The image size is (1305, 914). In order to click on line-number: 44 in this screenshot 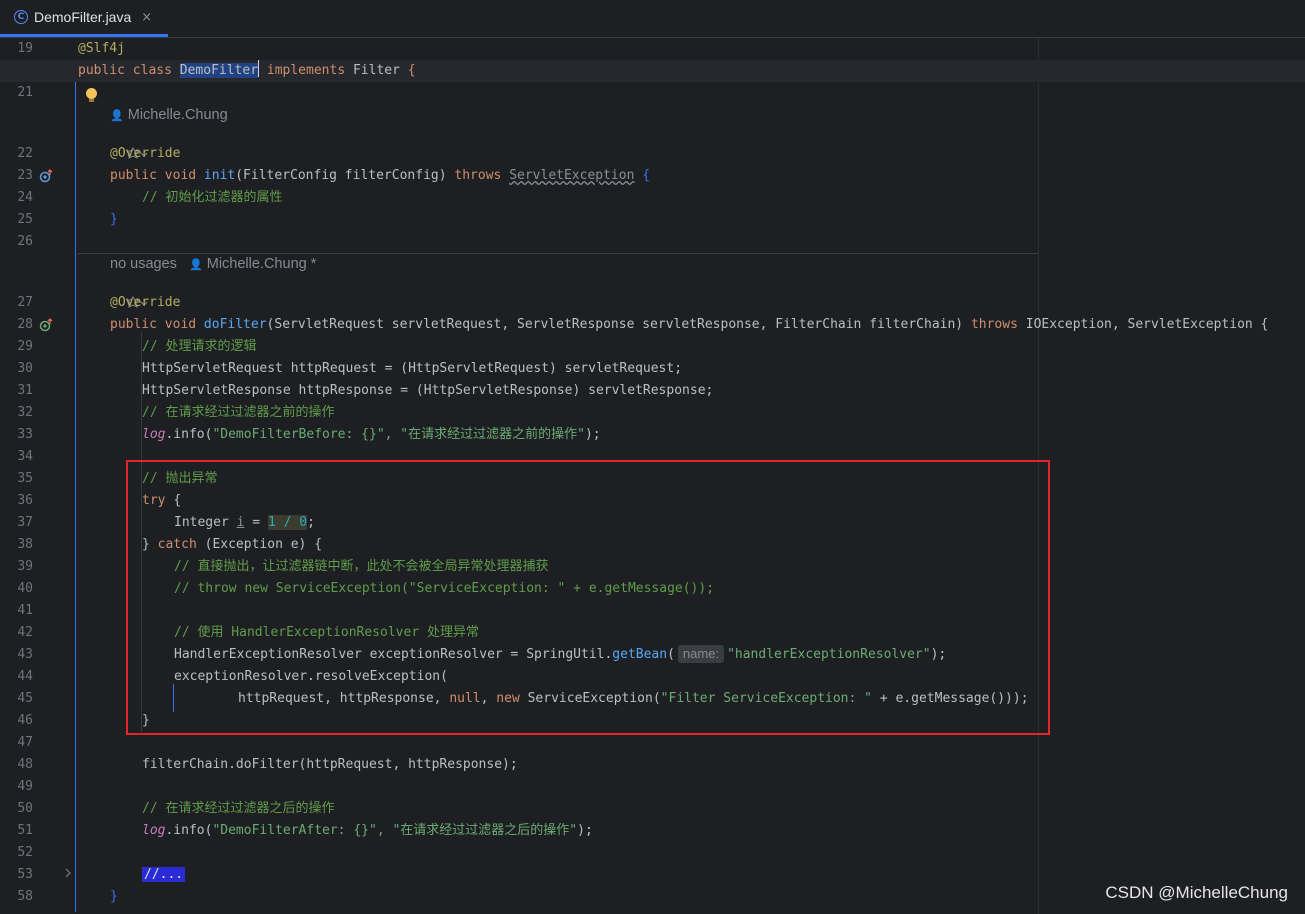, I will do `click(25, 676)`.